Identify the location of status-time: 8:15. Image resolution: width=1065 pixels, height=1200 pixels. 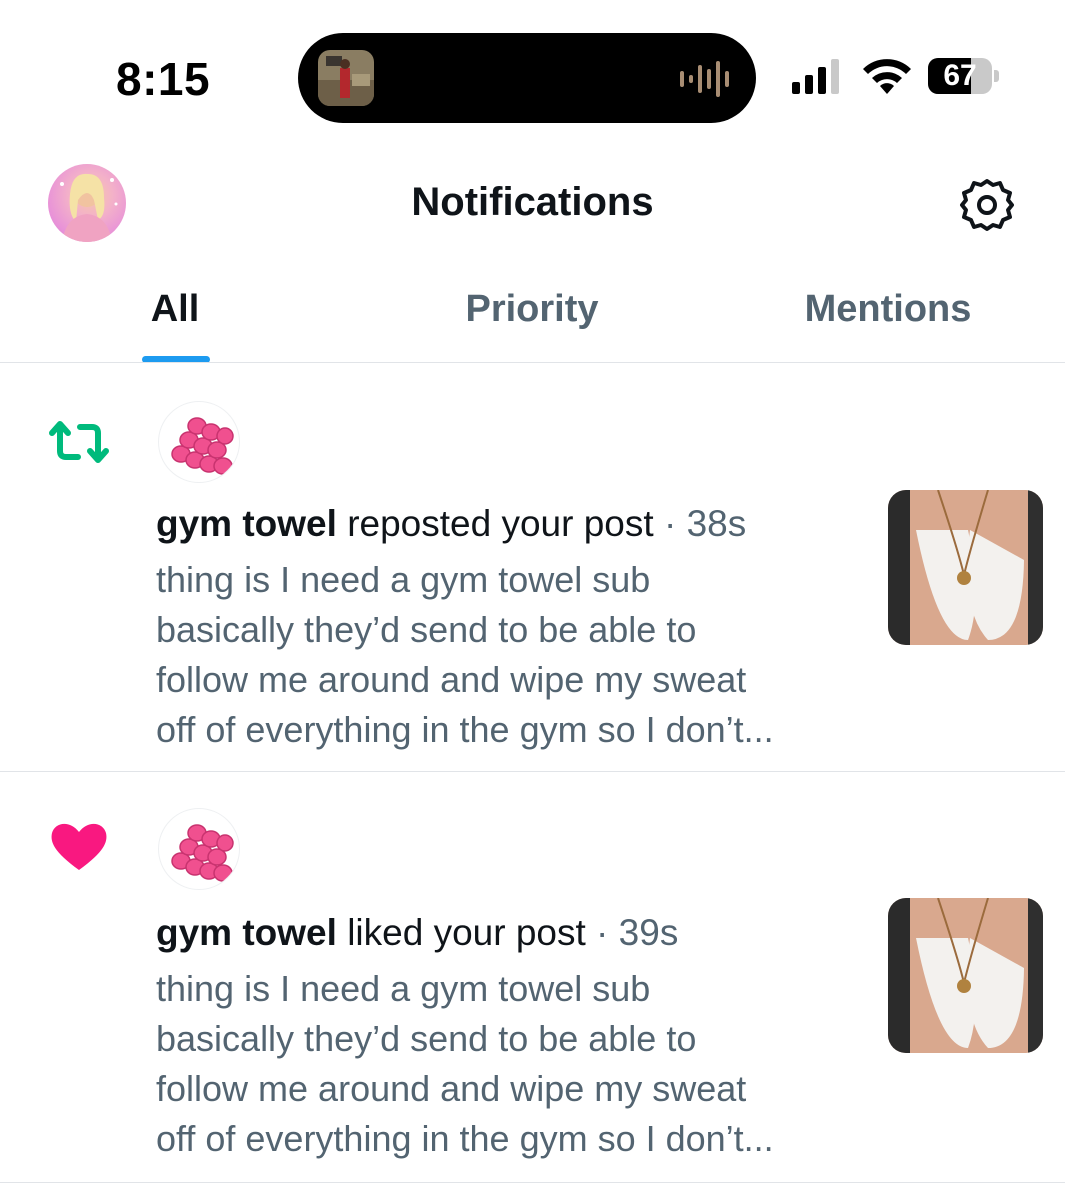
(163, 79).